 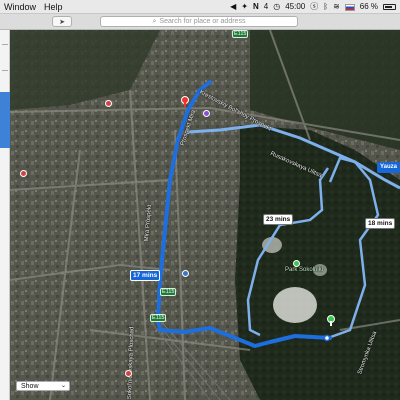 I want to click on route-time-primary: 17 mins, so click(x=145, y=275).